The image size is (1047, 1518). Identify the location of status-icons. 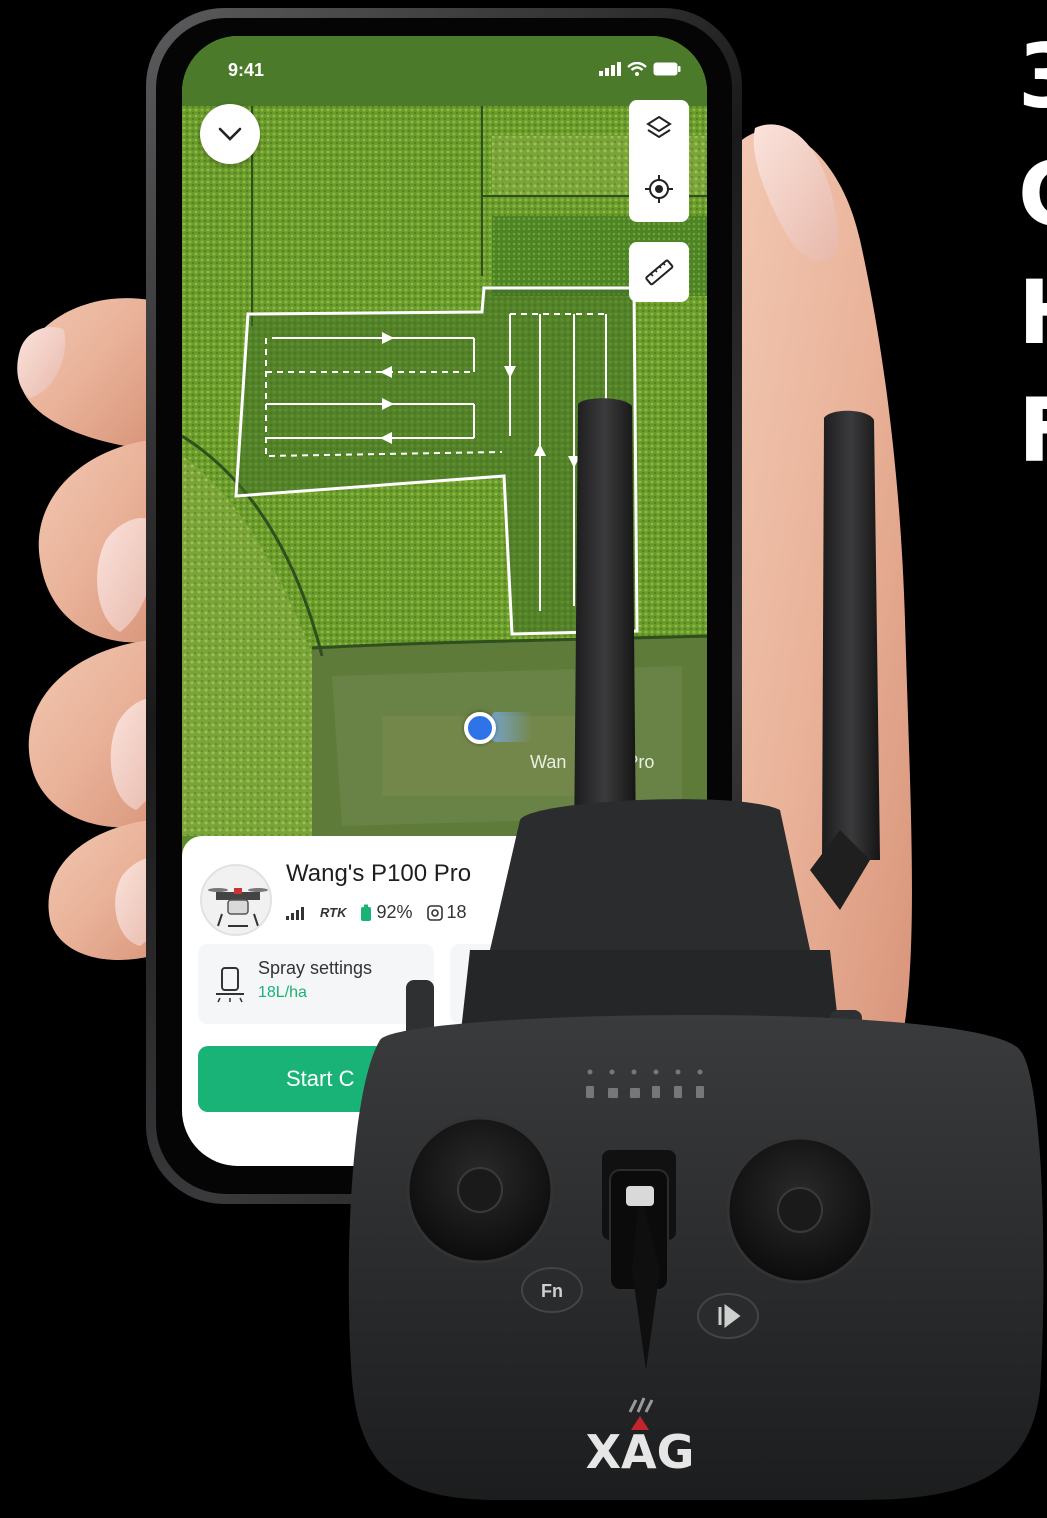
(640, 69).